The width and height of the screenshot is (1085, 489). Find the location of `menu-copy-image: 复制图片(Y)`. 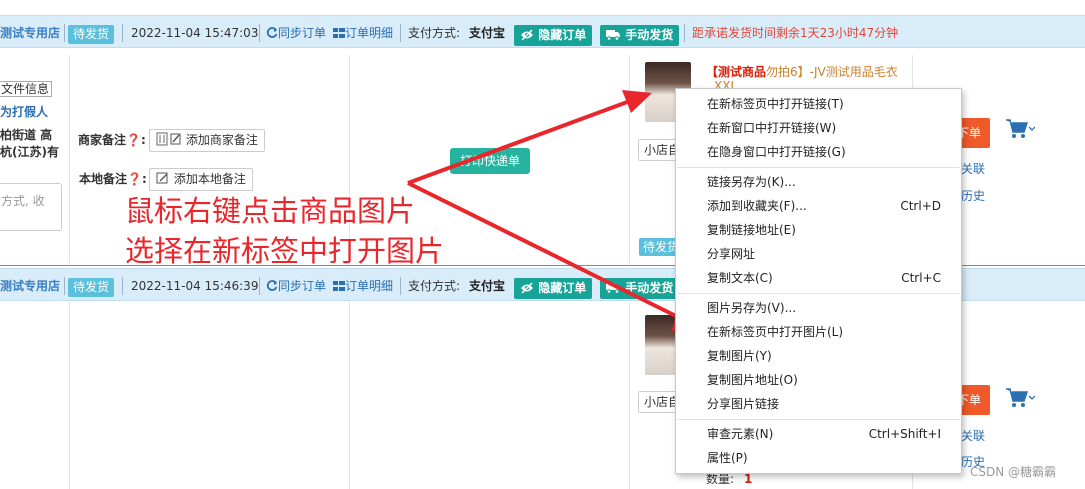

menu-copy-image: 复制图片(Y) is located at coordinates (818, 356).